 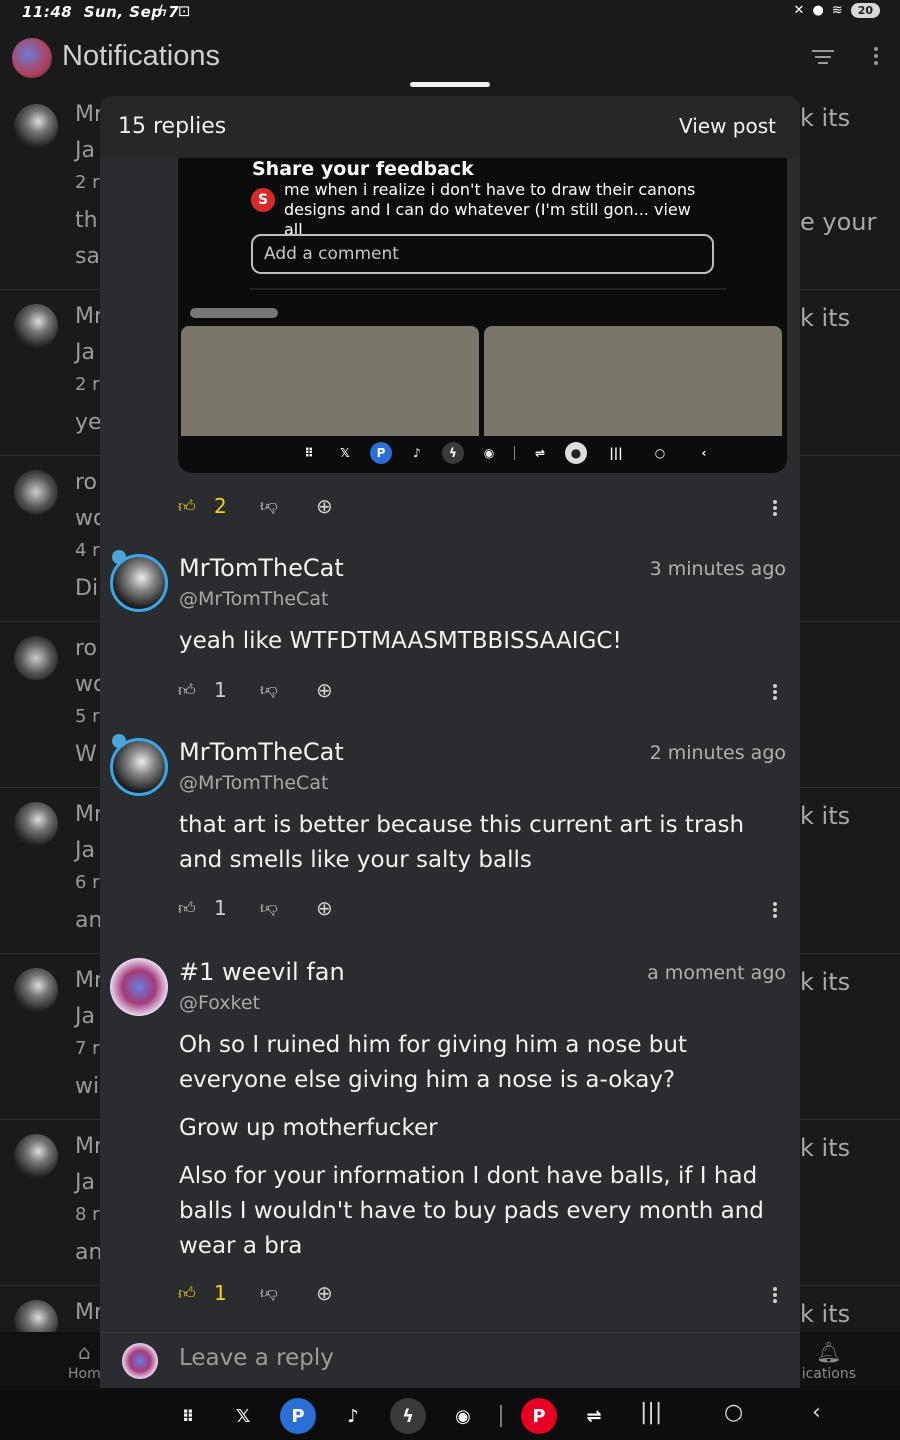 I want to click on location-icon: ●, so click(x=818, y=10).